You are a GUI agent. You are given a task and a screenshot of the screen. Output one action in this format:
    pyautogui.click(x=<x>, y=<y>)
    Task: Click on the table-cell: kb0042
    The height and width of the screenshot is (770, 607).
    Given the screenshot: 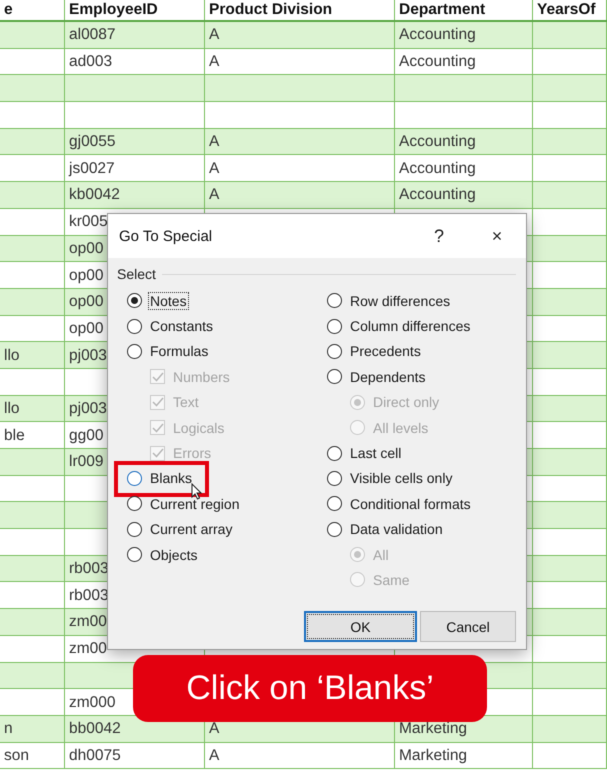 What is the action you would take?
    pyautogui.click(x=94, y=195)
    